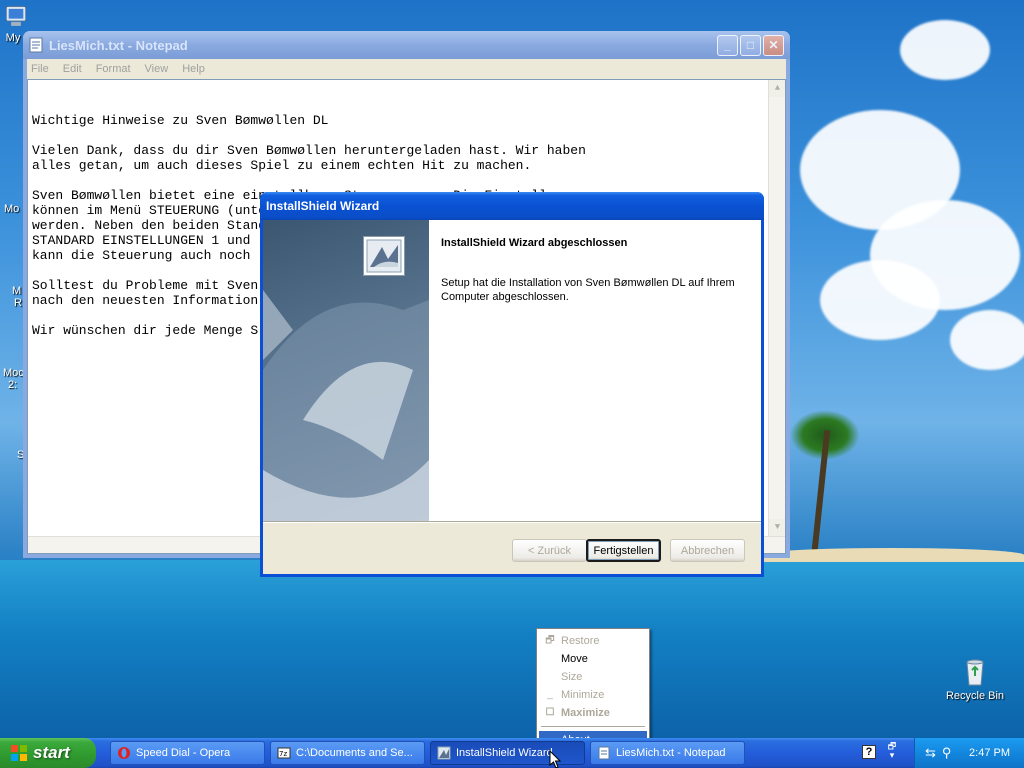 The height and width of the screenshot is (768, 1024). Describe the element at coordinates (183, 753) in the screenshot. I see `taskbar-item-label: Speed Dial - Opera` at that location.